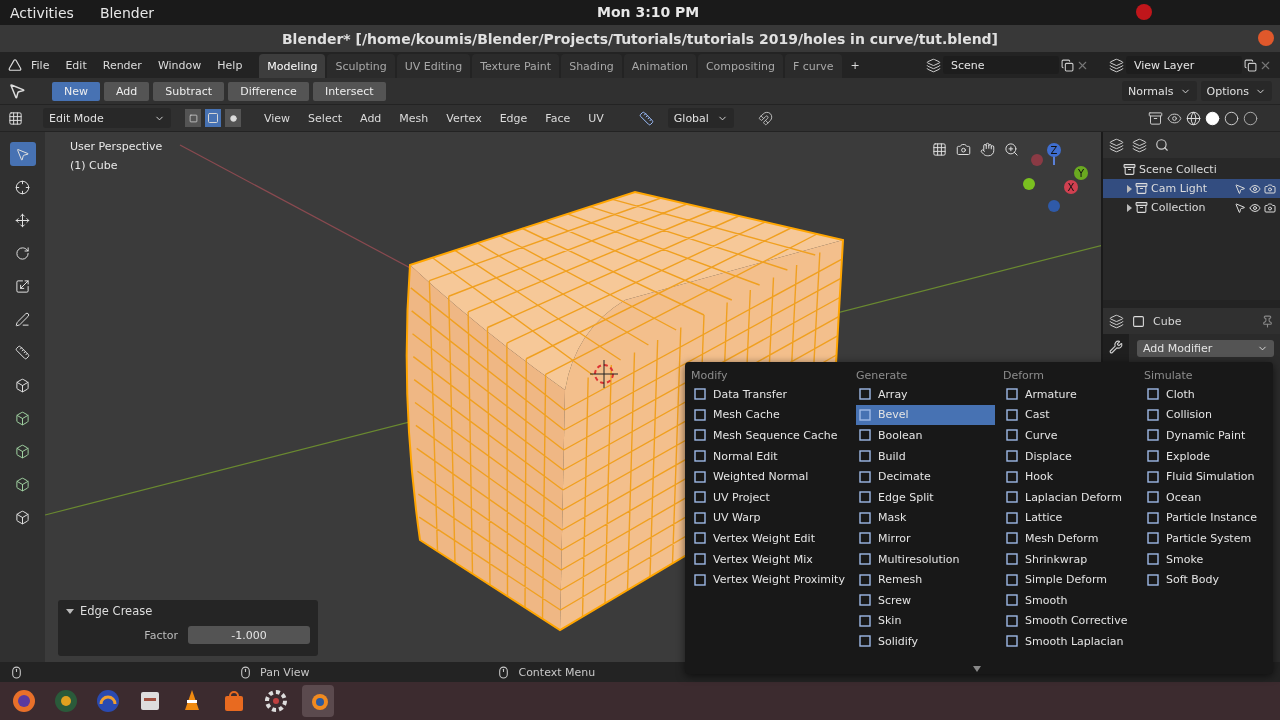 This screenshot has width=1280, height=720. I want to click on menu-item: Multiresolution, so click(925, 559).